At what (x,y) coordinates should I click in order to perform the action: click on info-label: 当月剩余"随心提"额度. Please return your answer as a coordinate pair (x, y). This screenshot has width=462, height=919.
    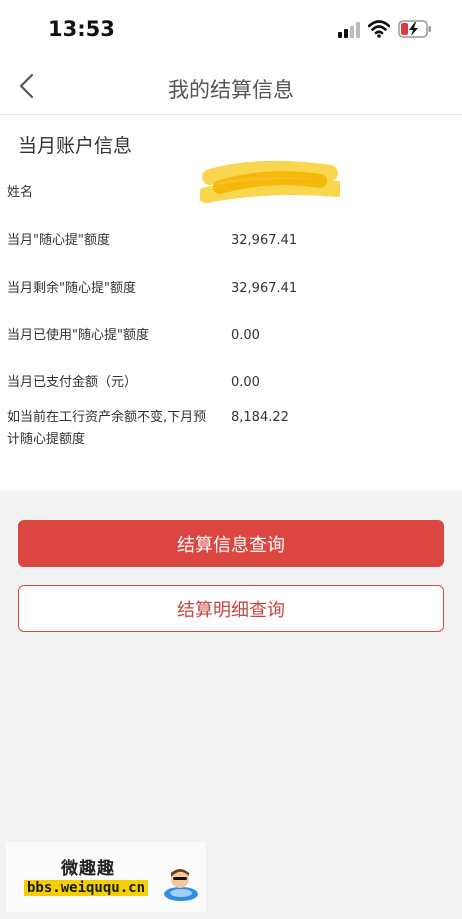
    Looking at the image, I should click on (71, 288).